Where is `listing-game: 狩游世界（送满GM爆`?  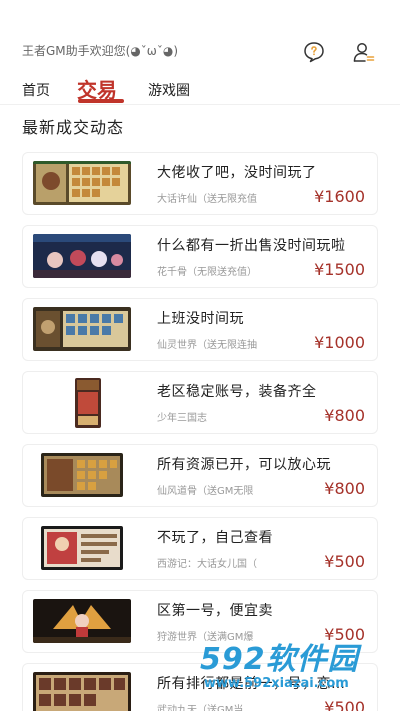 listing-game: 狩游世界（送满GM爆 is located at coordinates (205, 637).